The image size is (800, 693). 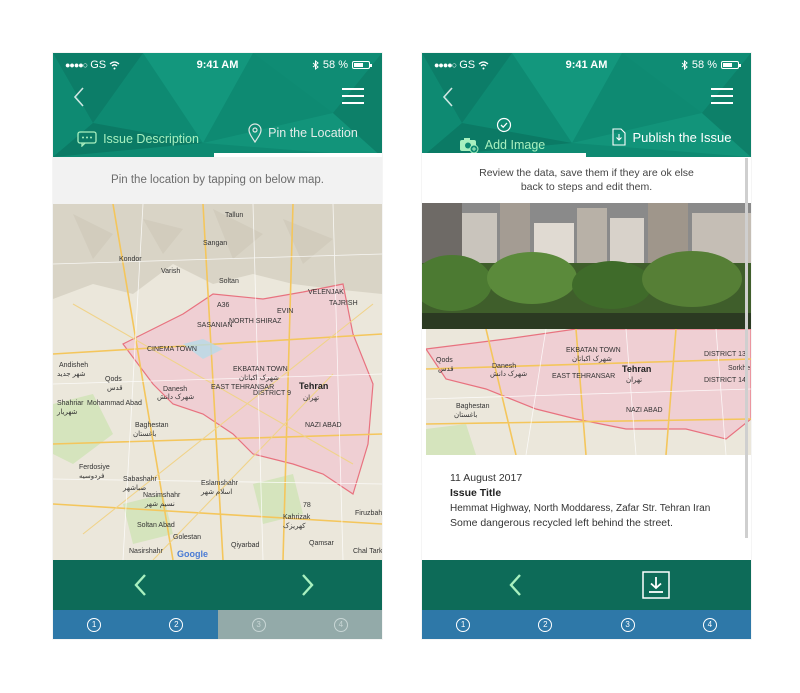 What do you see at coordinates (217, 67) in the screenshot?
I see `status-bar: ●●●●○ GS 9:41 AM 58 %` at bounding box center [217, 67].